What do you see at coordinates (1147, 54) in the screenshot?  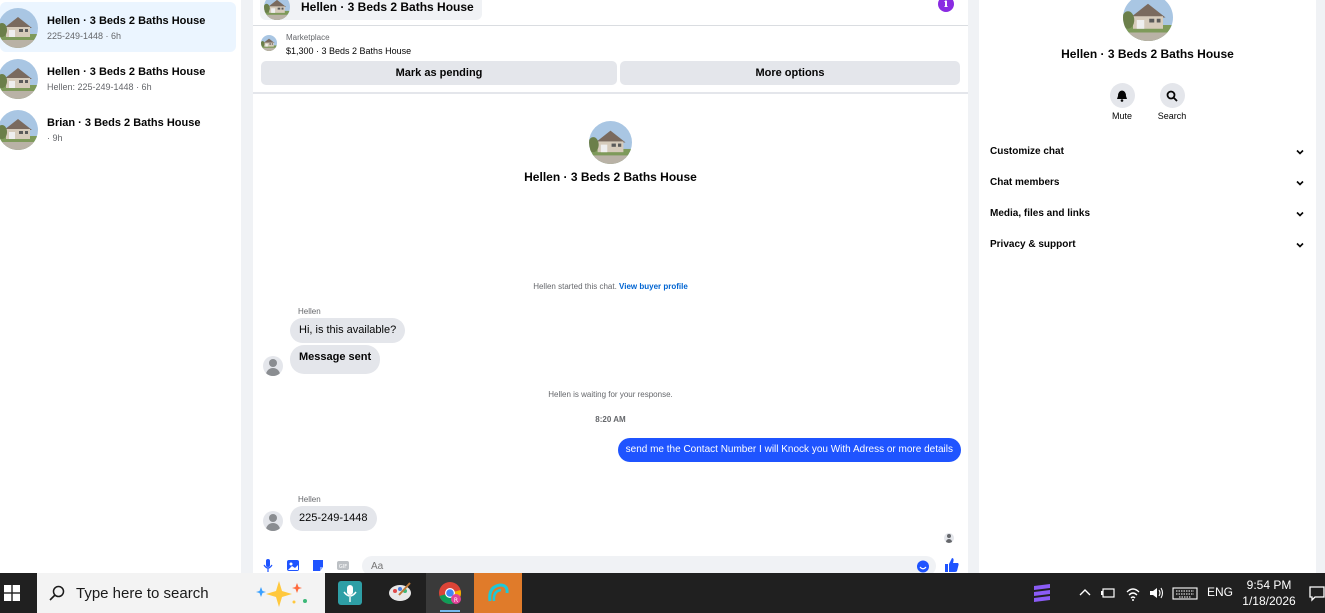 I see `details-title: Hellen · 3 Beds 2 Baths House` at bounding box center [1147, 54].